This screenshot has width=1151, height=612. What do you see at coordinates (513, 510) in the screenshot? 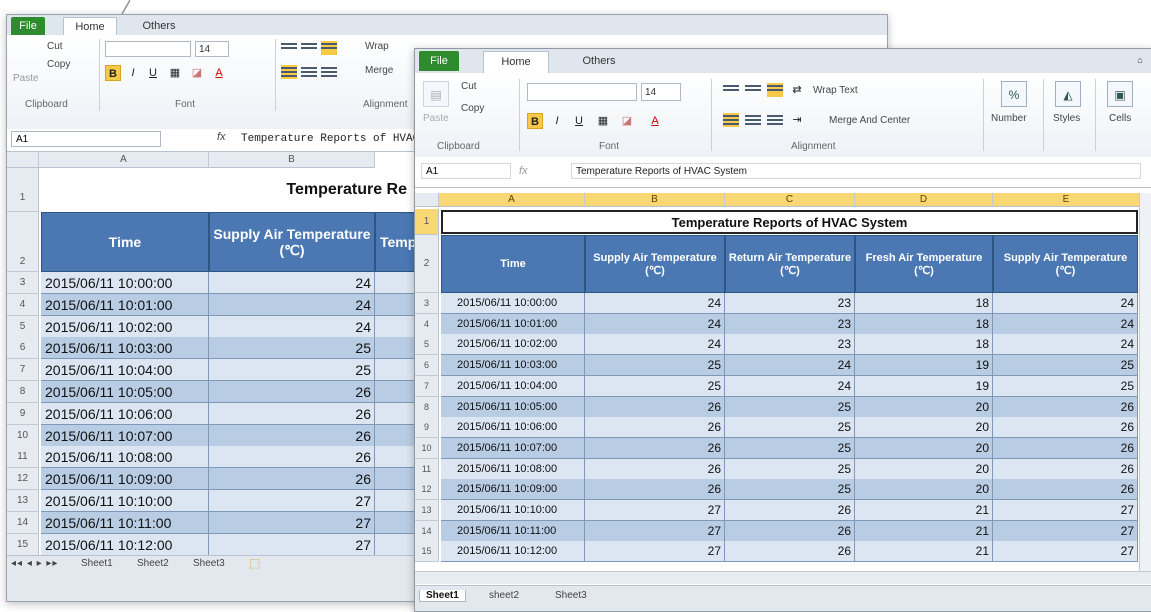
I see `time-cell: 2015/06/11 10:10:00` at bounding box center [513, 510].